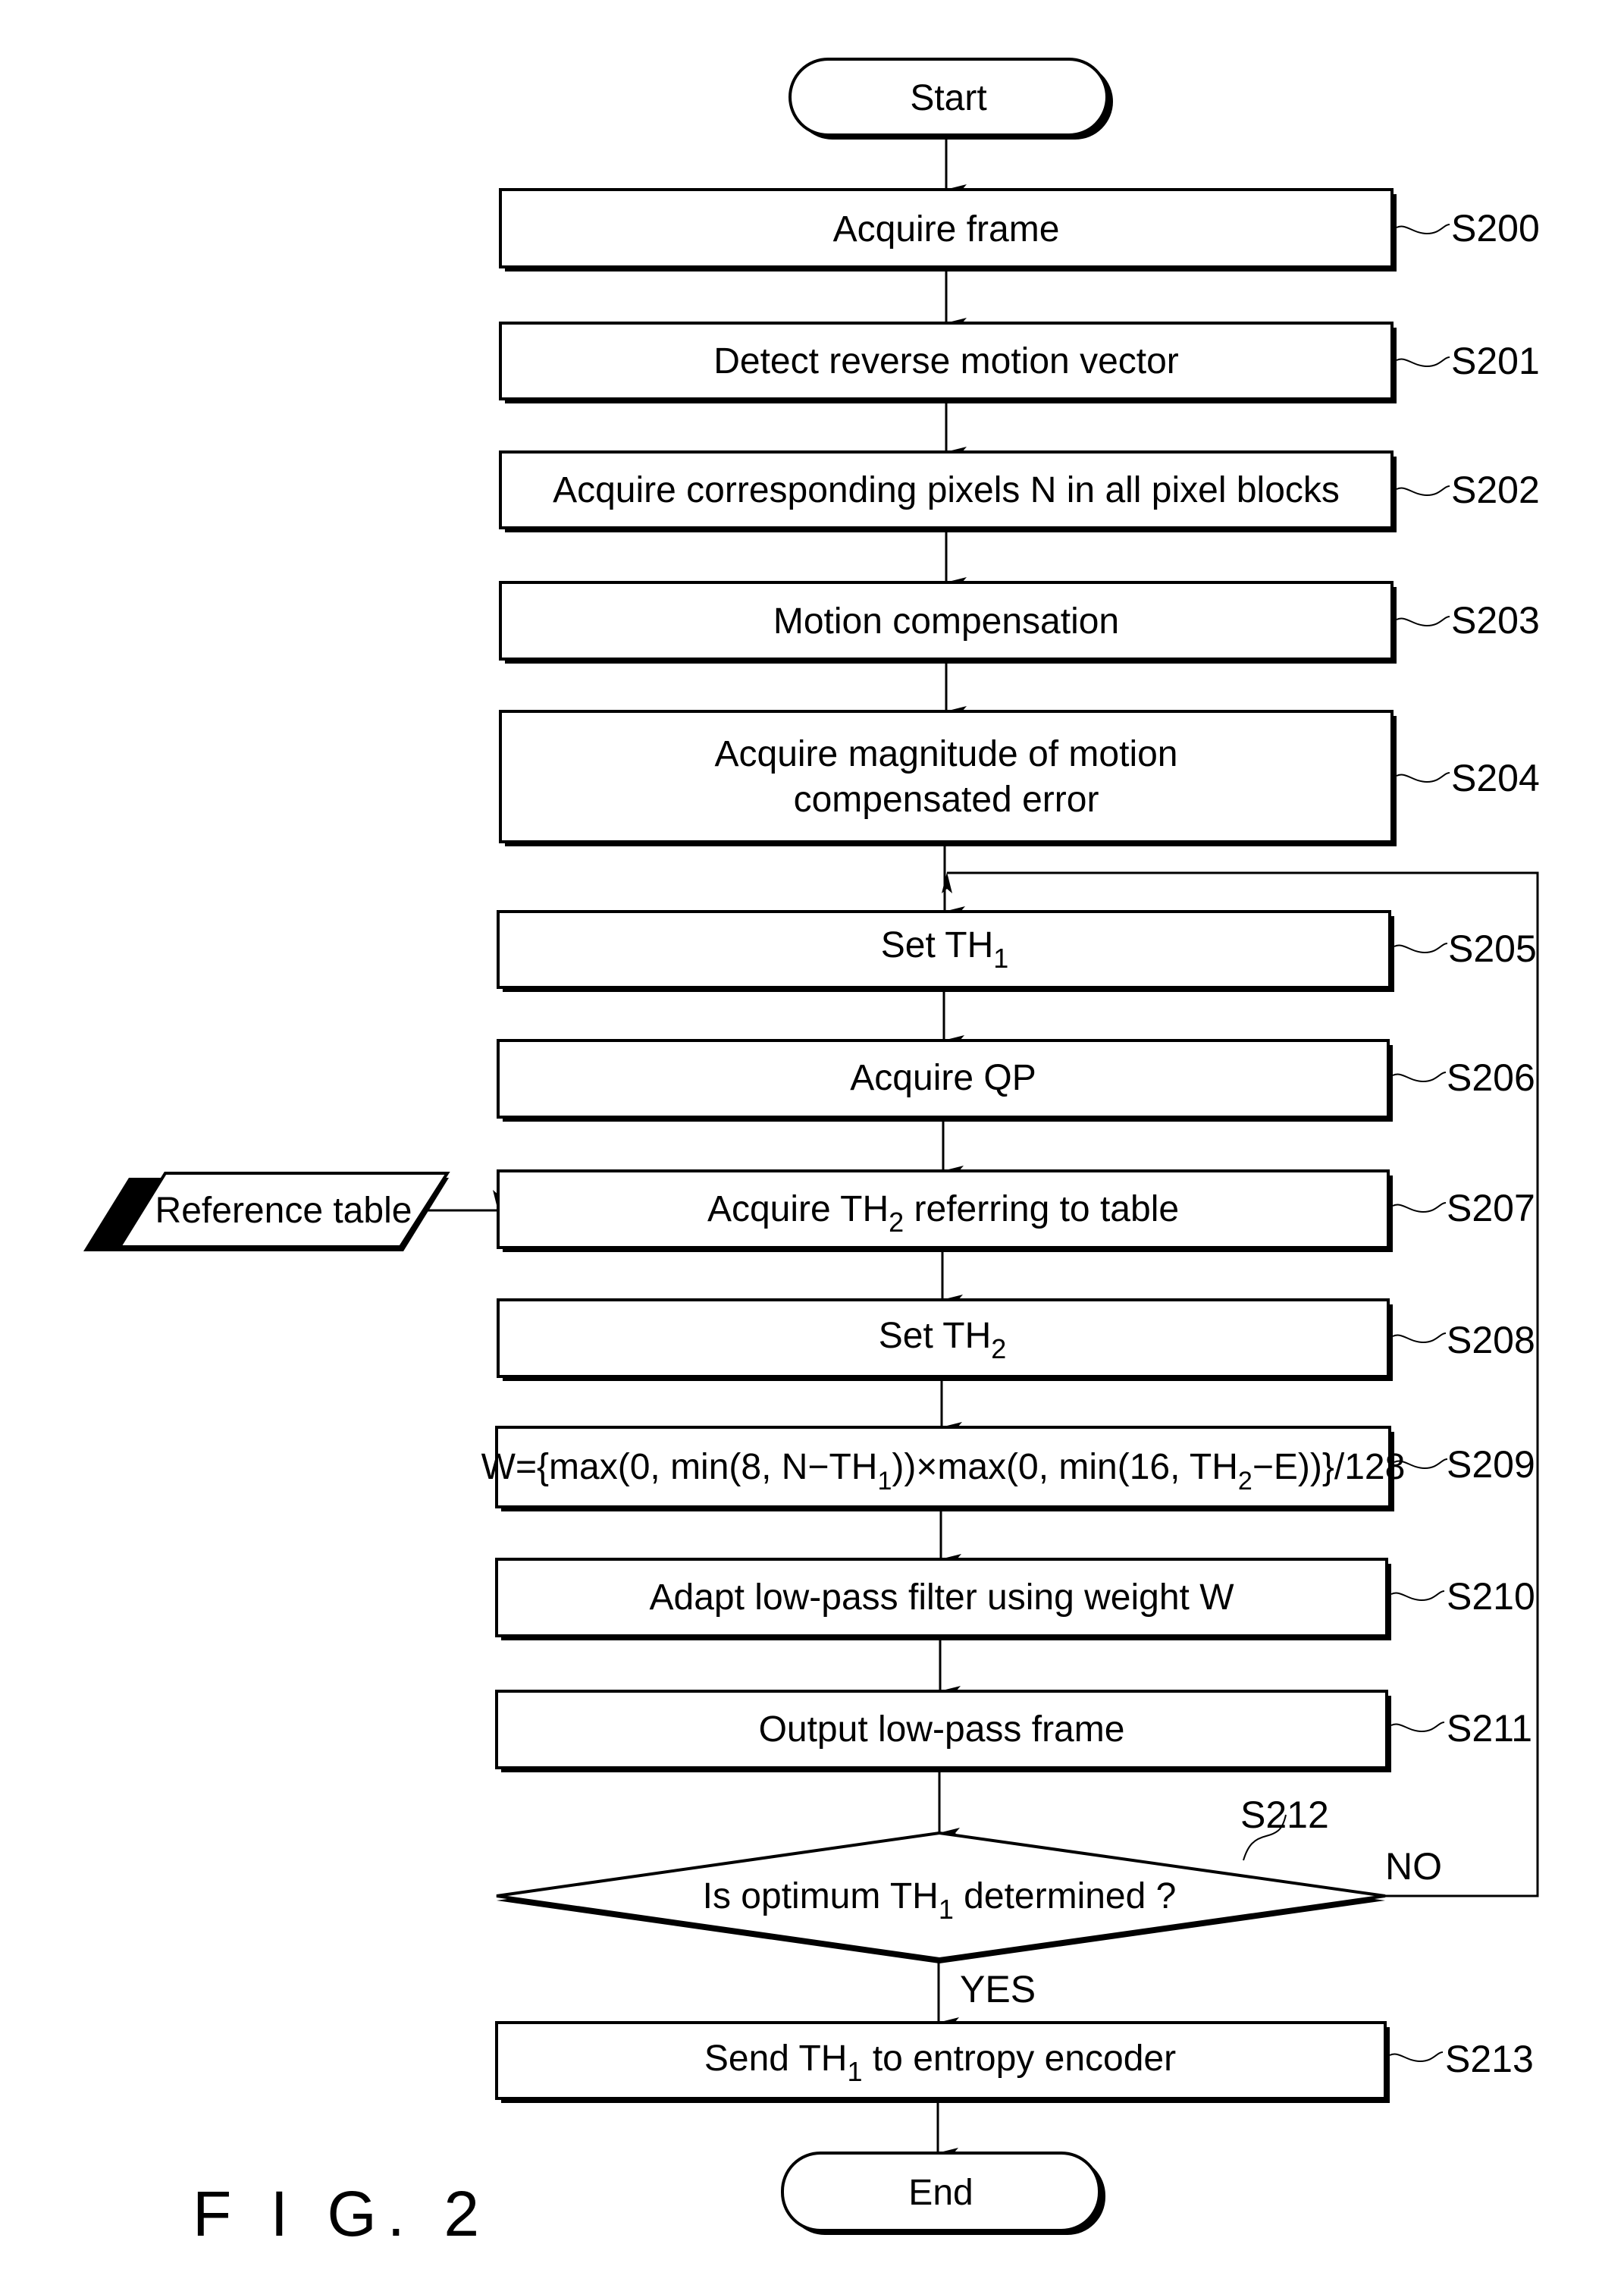 This screenshot has width=1624, height=2285. I want to click on leader-s202, so click(1423, 491).